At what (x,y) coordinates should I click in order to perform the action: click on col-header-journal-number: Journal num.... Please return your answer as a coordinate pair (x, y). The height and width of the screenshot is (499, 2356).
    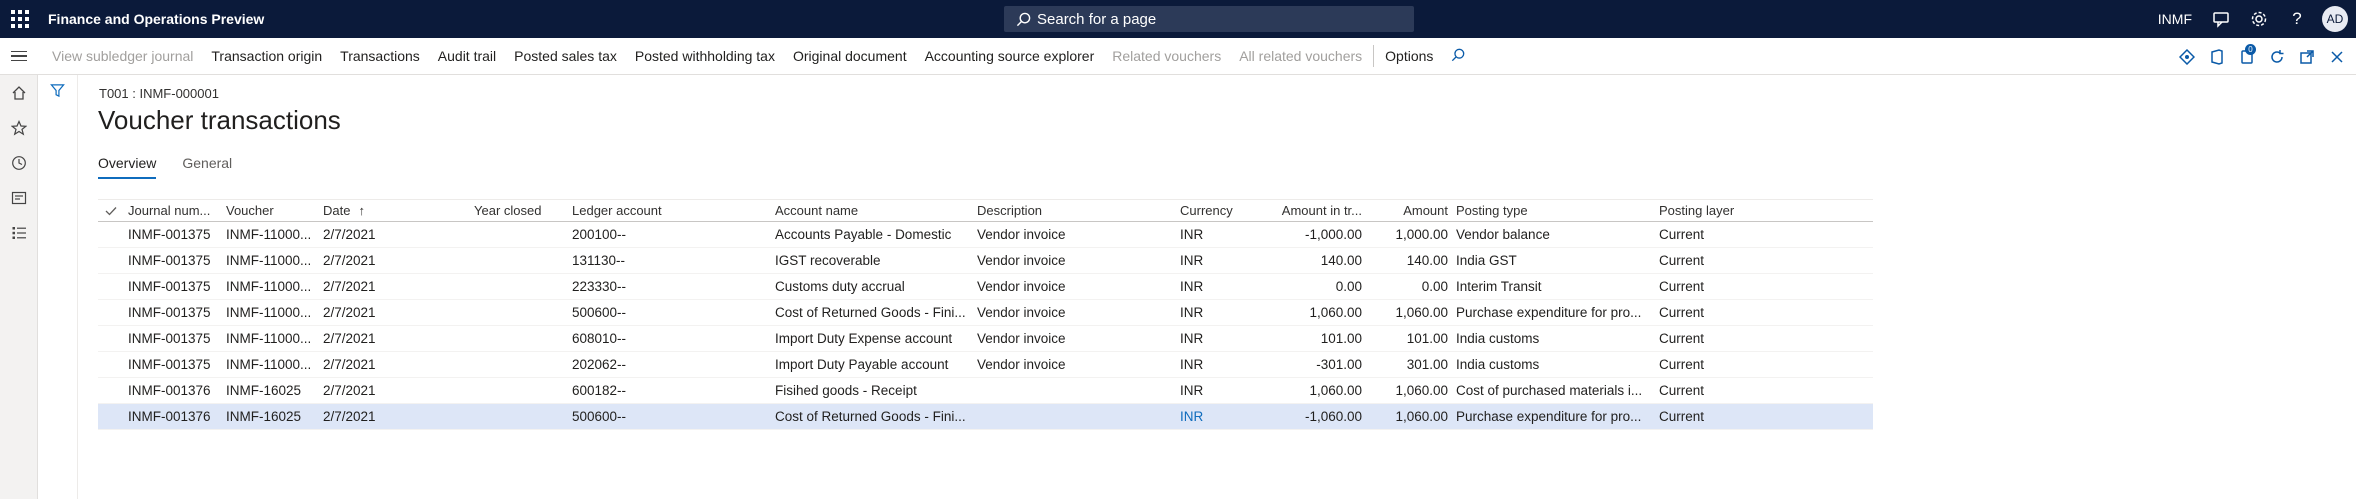
    Looking at the image, I should click on (173, 210).